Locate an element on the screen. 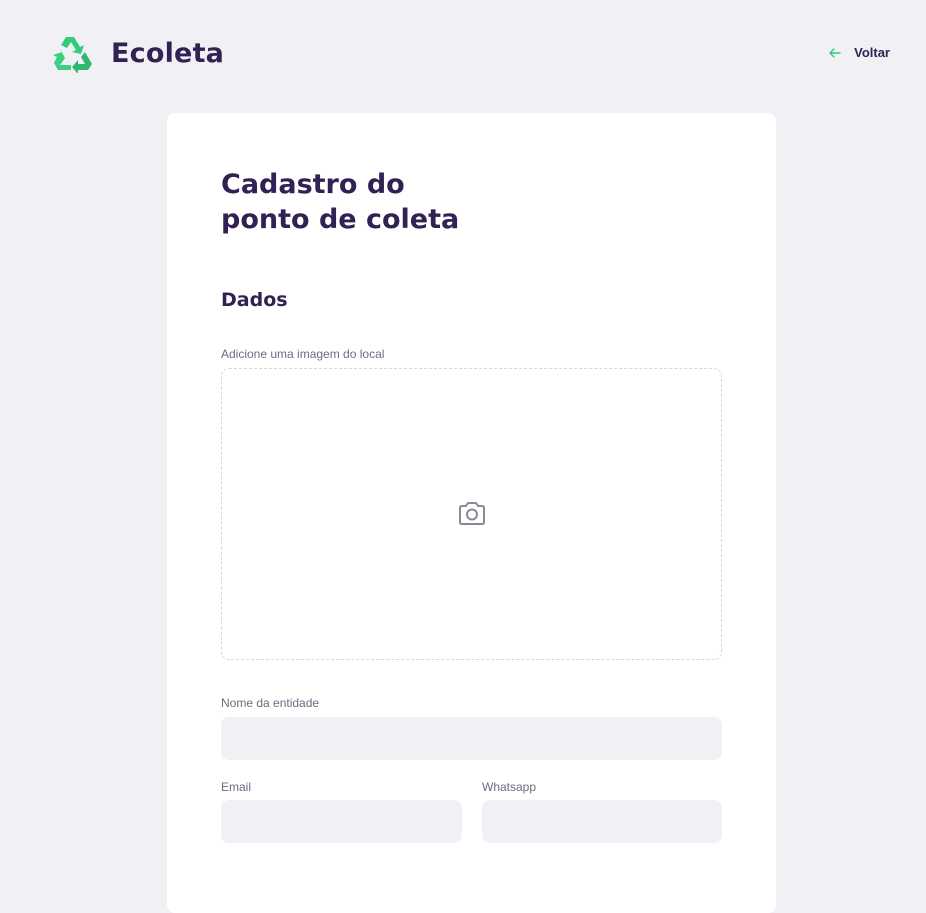  camera-icon is located at coordinates (472, 513).